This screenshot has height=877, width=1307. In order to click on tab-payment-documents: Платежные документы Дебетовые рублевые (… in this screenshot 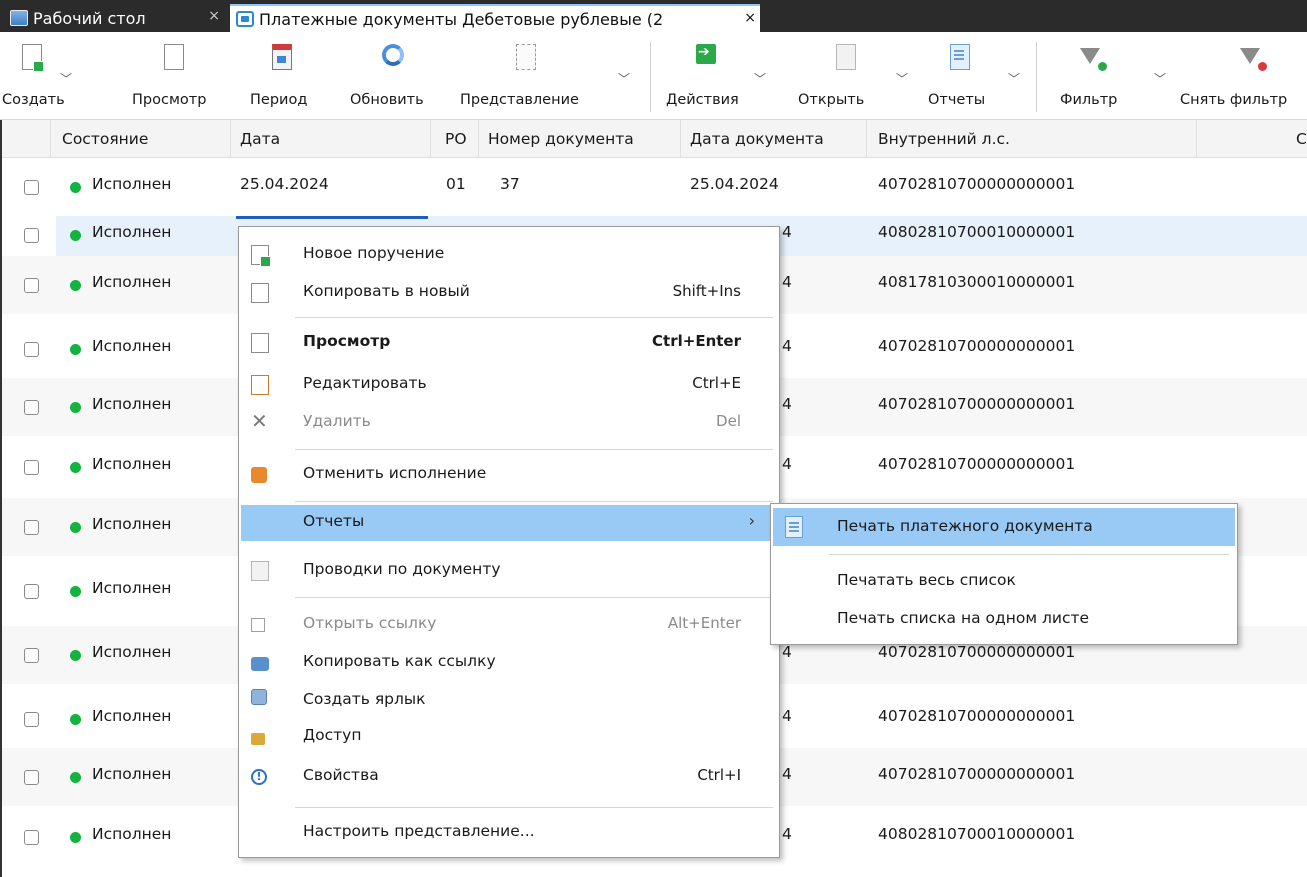, I will do `click(495, 18)`.